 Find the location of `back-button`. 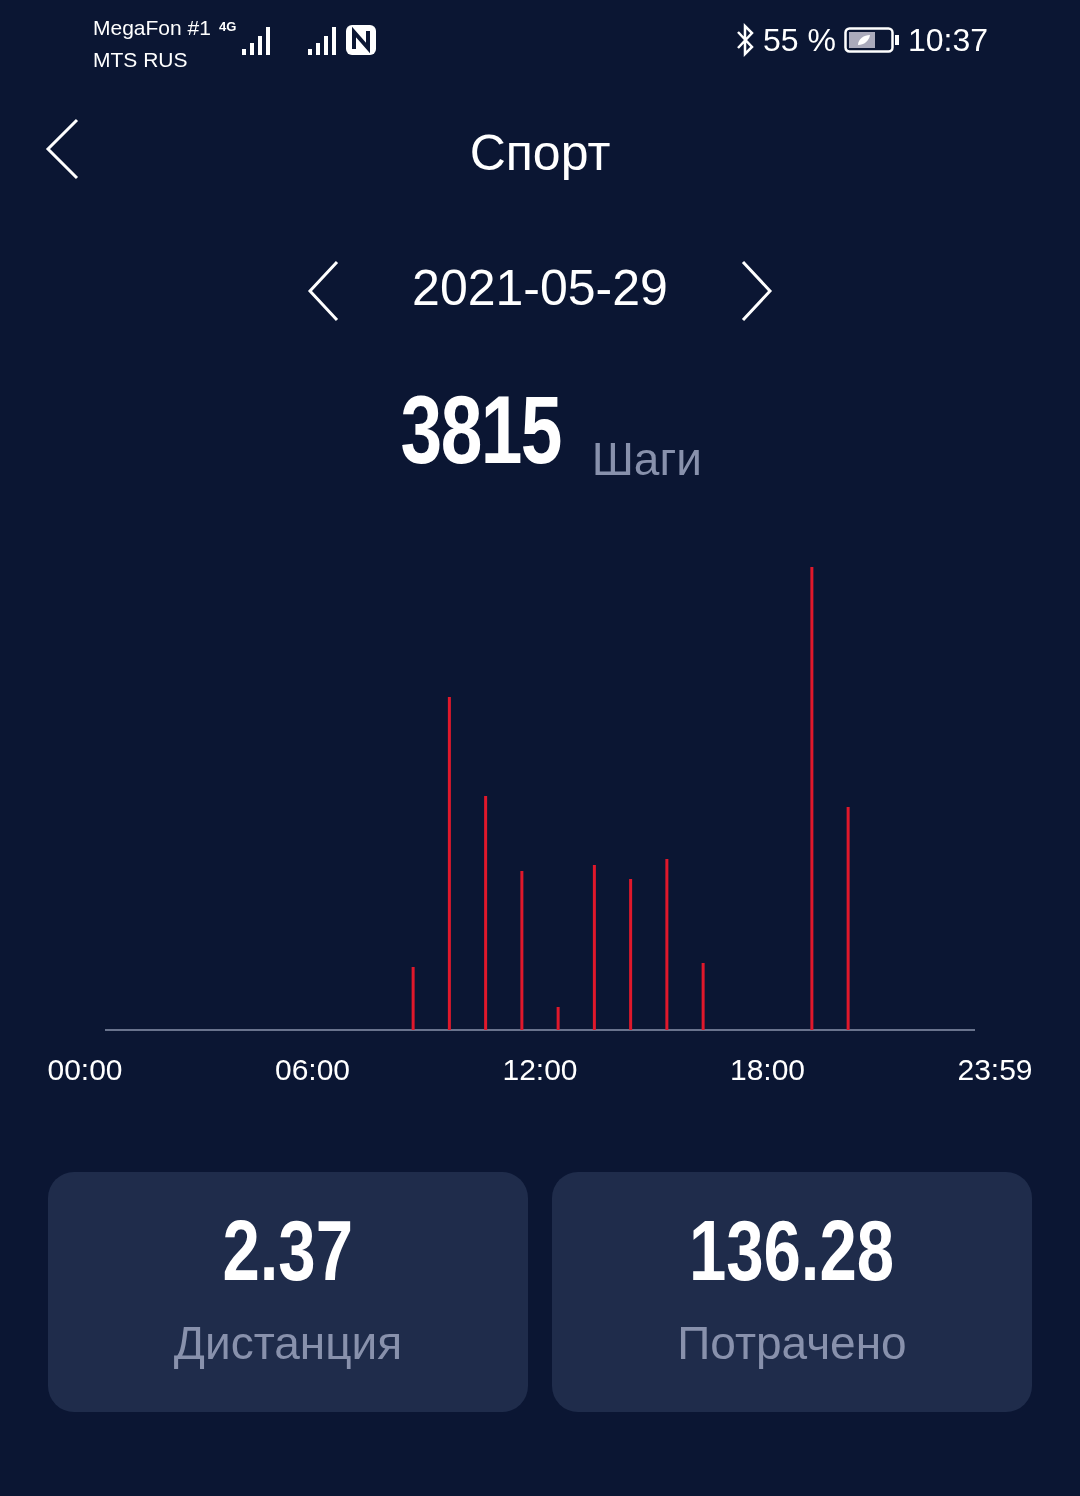

back-button is located at coordinates (62, 149).